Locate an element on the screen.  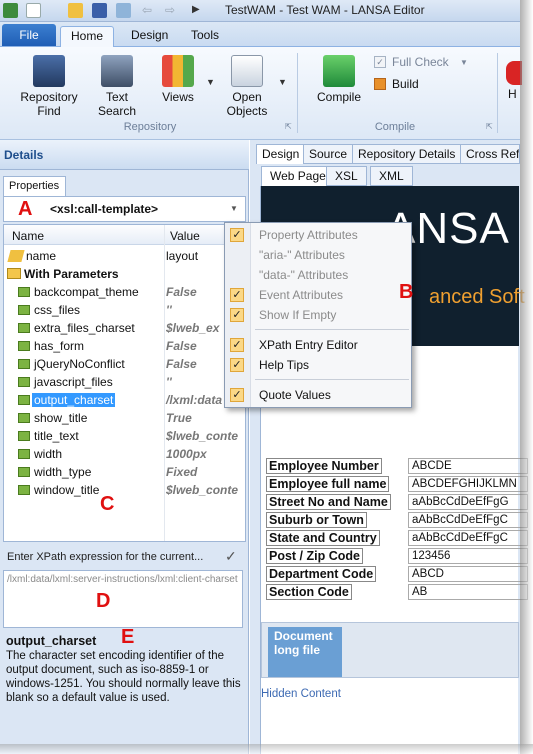
parameter-row: window_title $lweb_conte is located at coordinates (124, 490).